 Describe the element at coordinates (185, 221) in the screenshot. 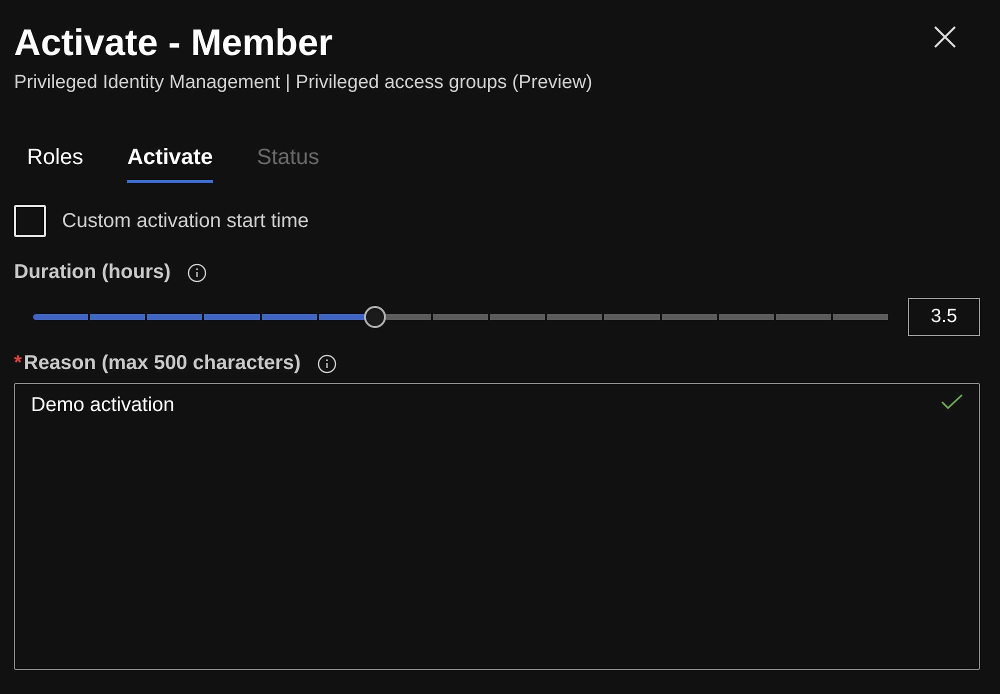

I see `checkbox-label: Custom activation start time` at that location.